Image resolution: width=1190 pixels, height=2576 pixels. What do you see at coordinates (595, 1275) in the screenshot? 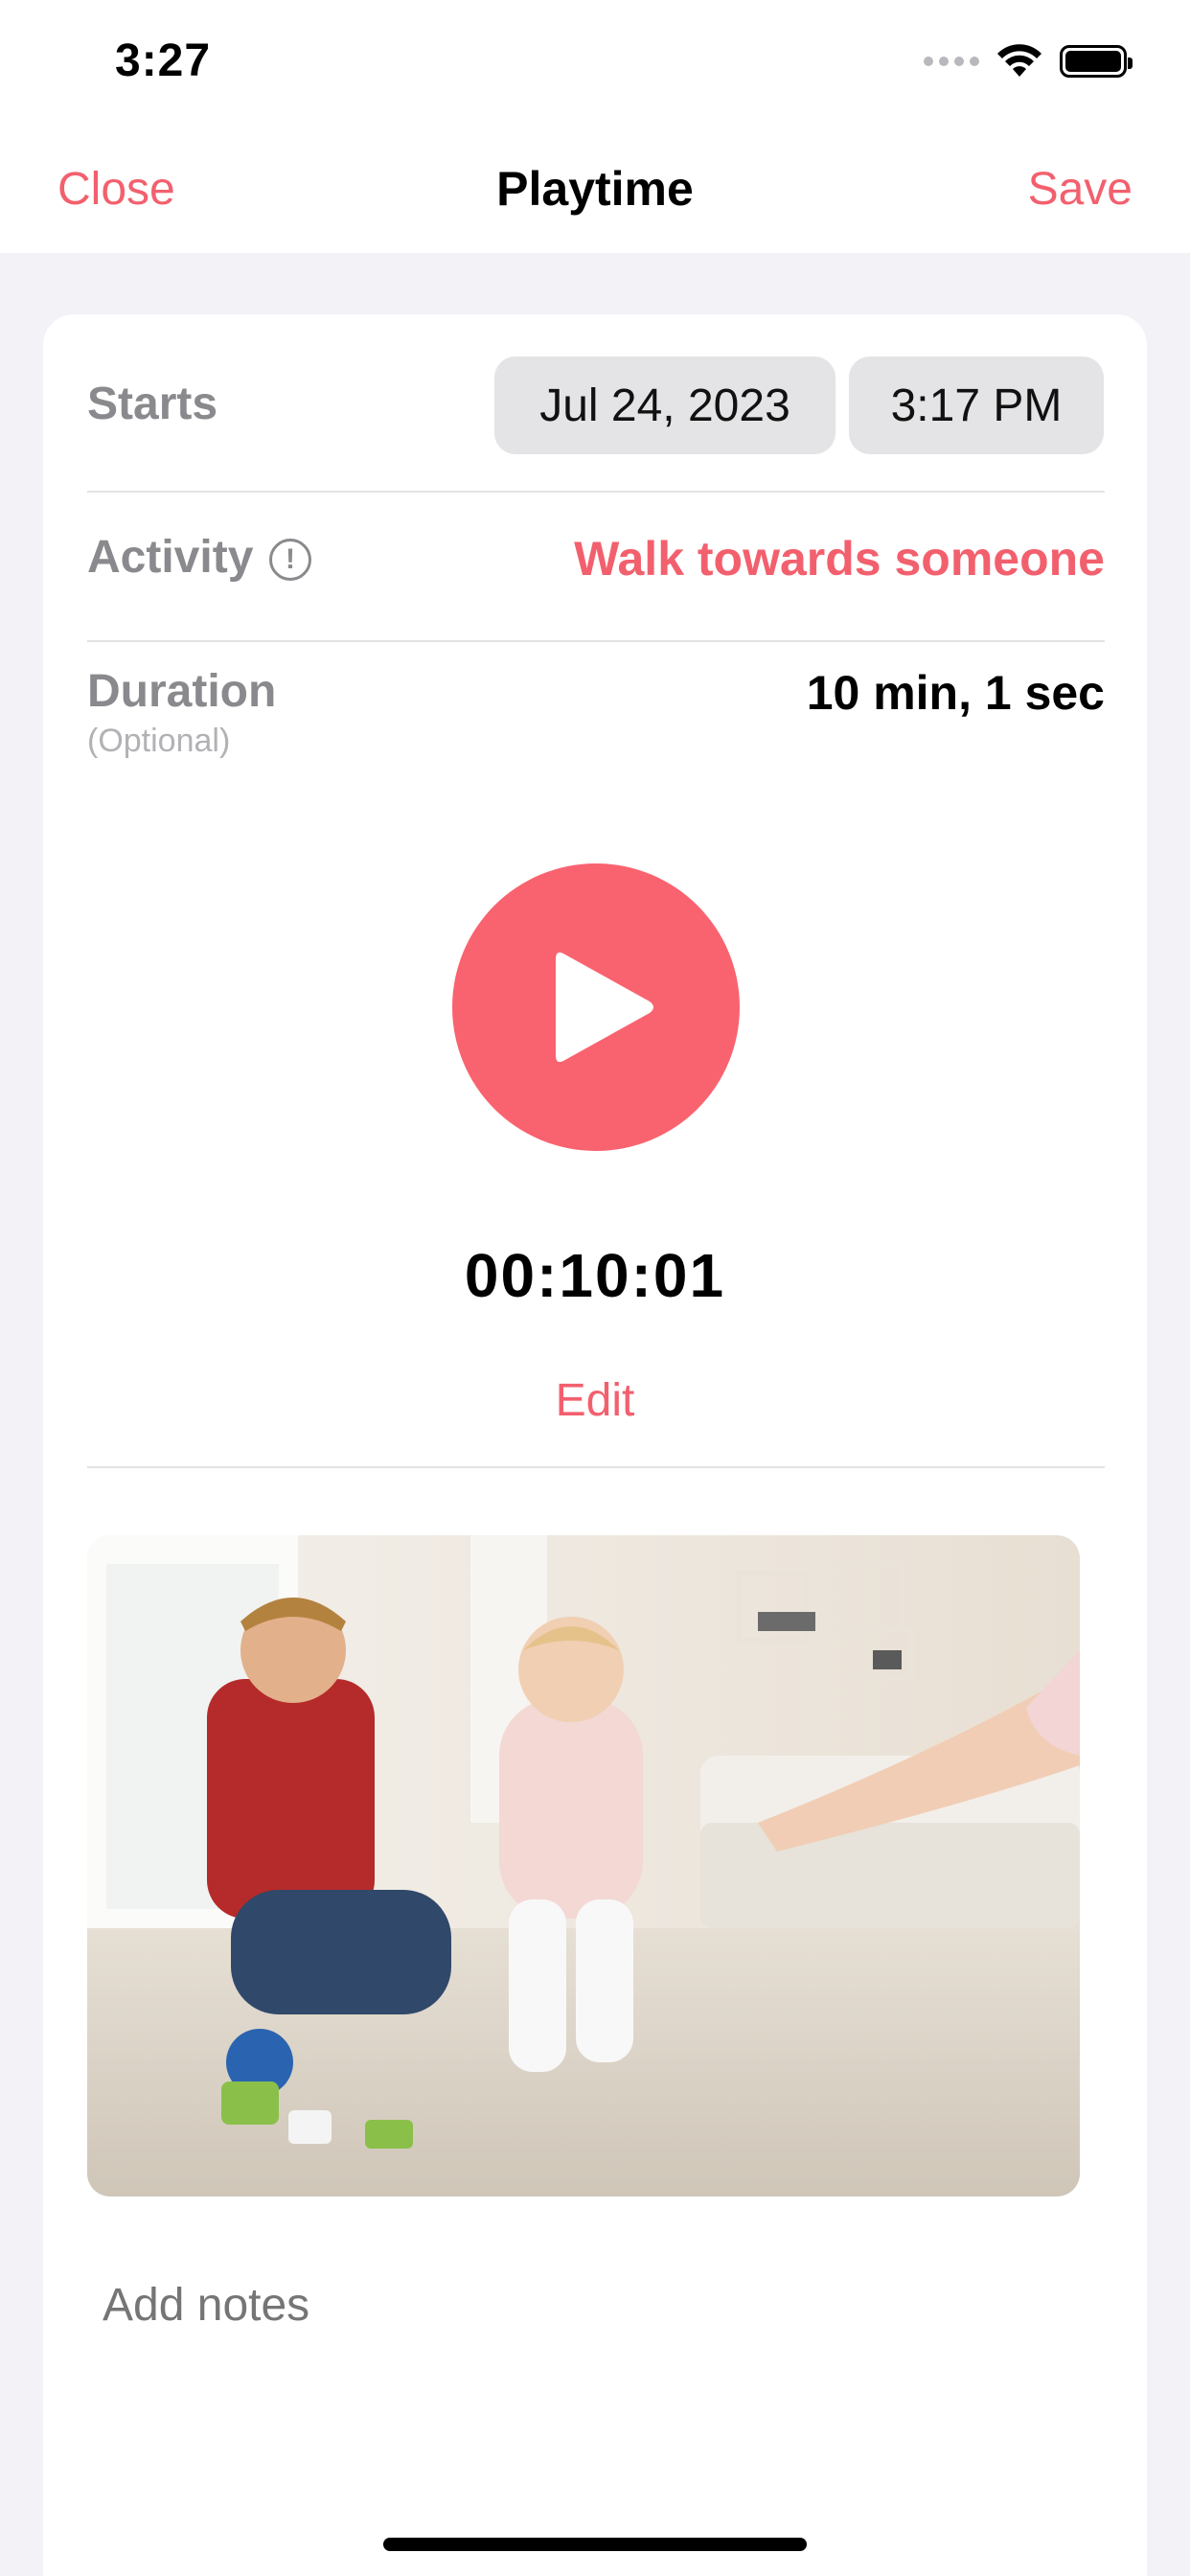
I see `timer-display: 00:10:01` at bounding box center [595, 1275].